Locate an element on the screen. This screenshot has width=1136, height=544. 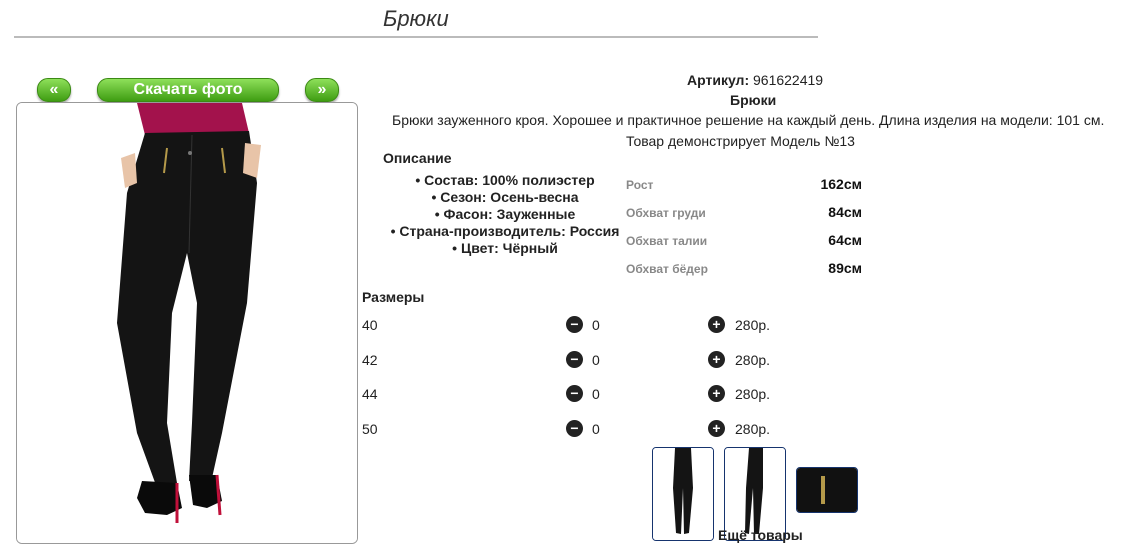
feature-item: Сезон: Осень-весна is located at coordinates (505, 197).